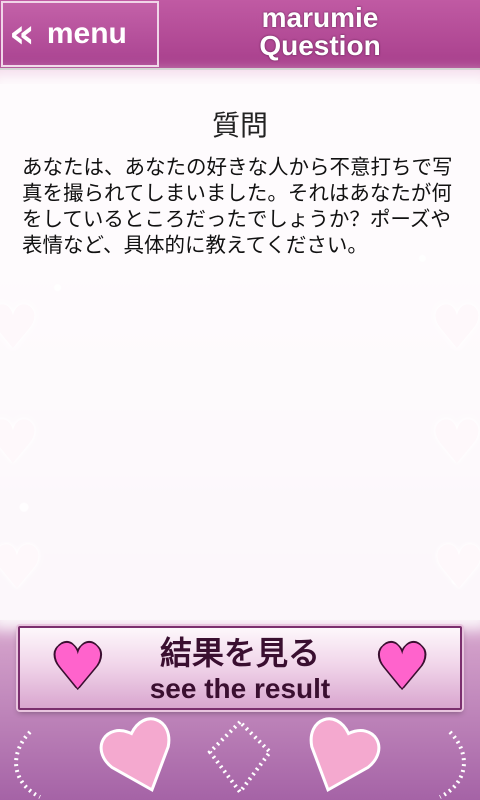  I want to click on app-title-line1: marumie, so click(320, 17).